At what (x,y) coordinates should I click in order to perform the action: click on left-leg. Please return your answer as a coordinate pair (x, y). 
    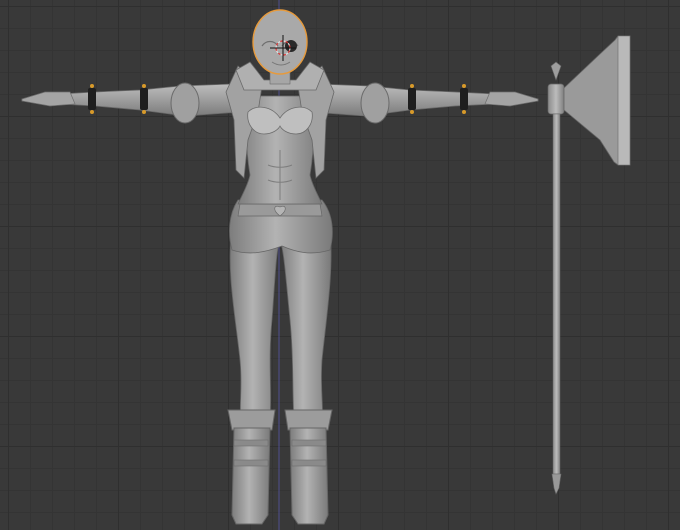
    Looking at the image, I should click on (255, 325).